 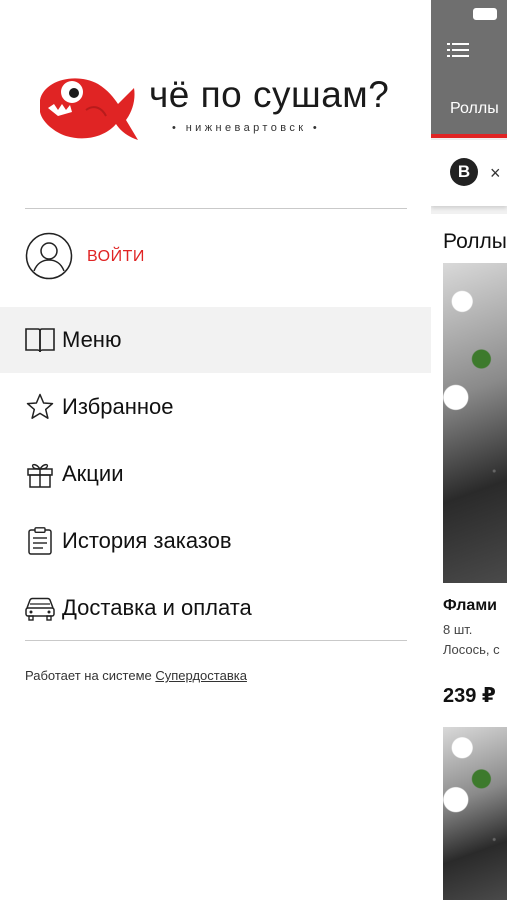 I want to click on gift-icon, so click(x=40, y=475).